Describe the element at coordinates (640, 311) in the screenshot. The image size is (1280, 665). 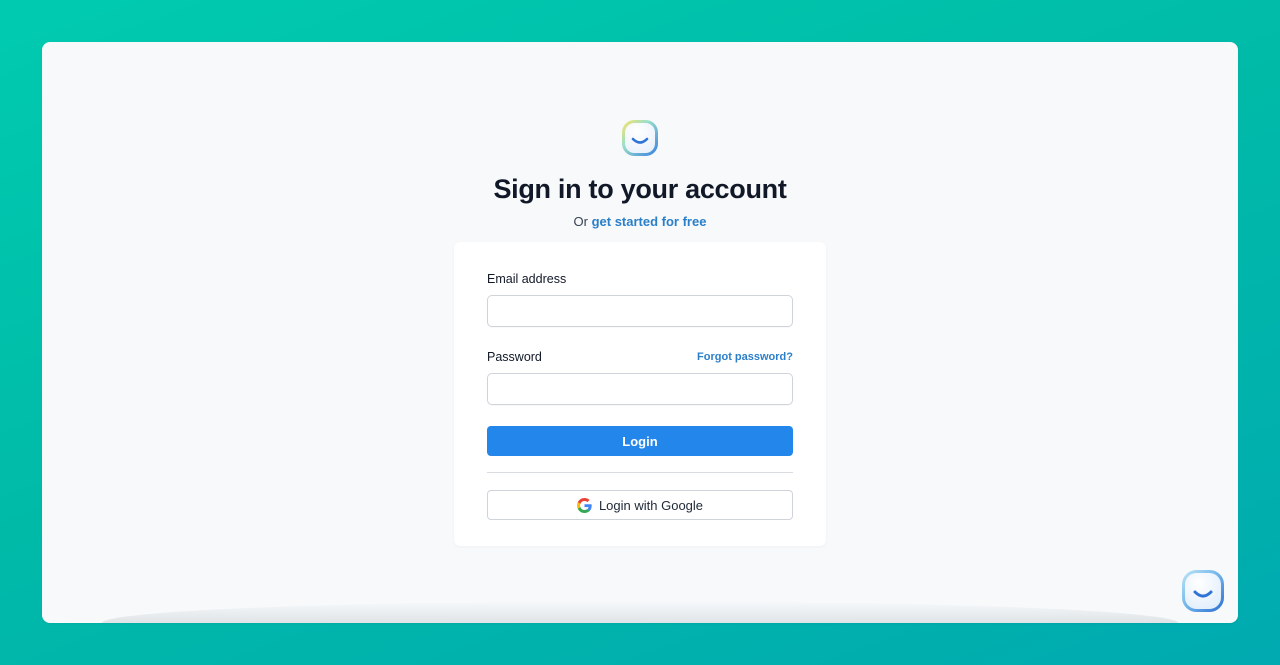
I see `email-field` at that location.